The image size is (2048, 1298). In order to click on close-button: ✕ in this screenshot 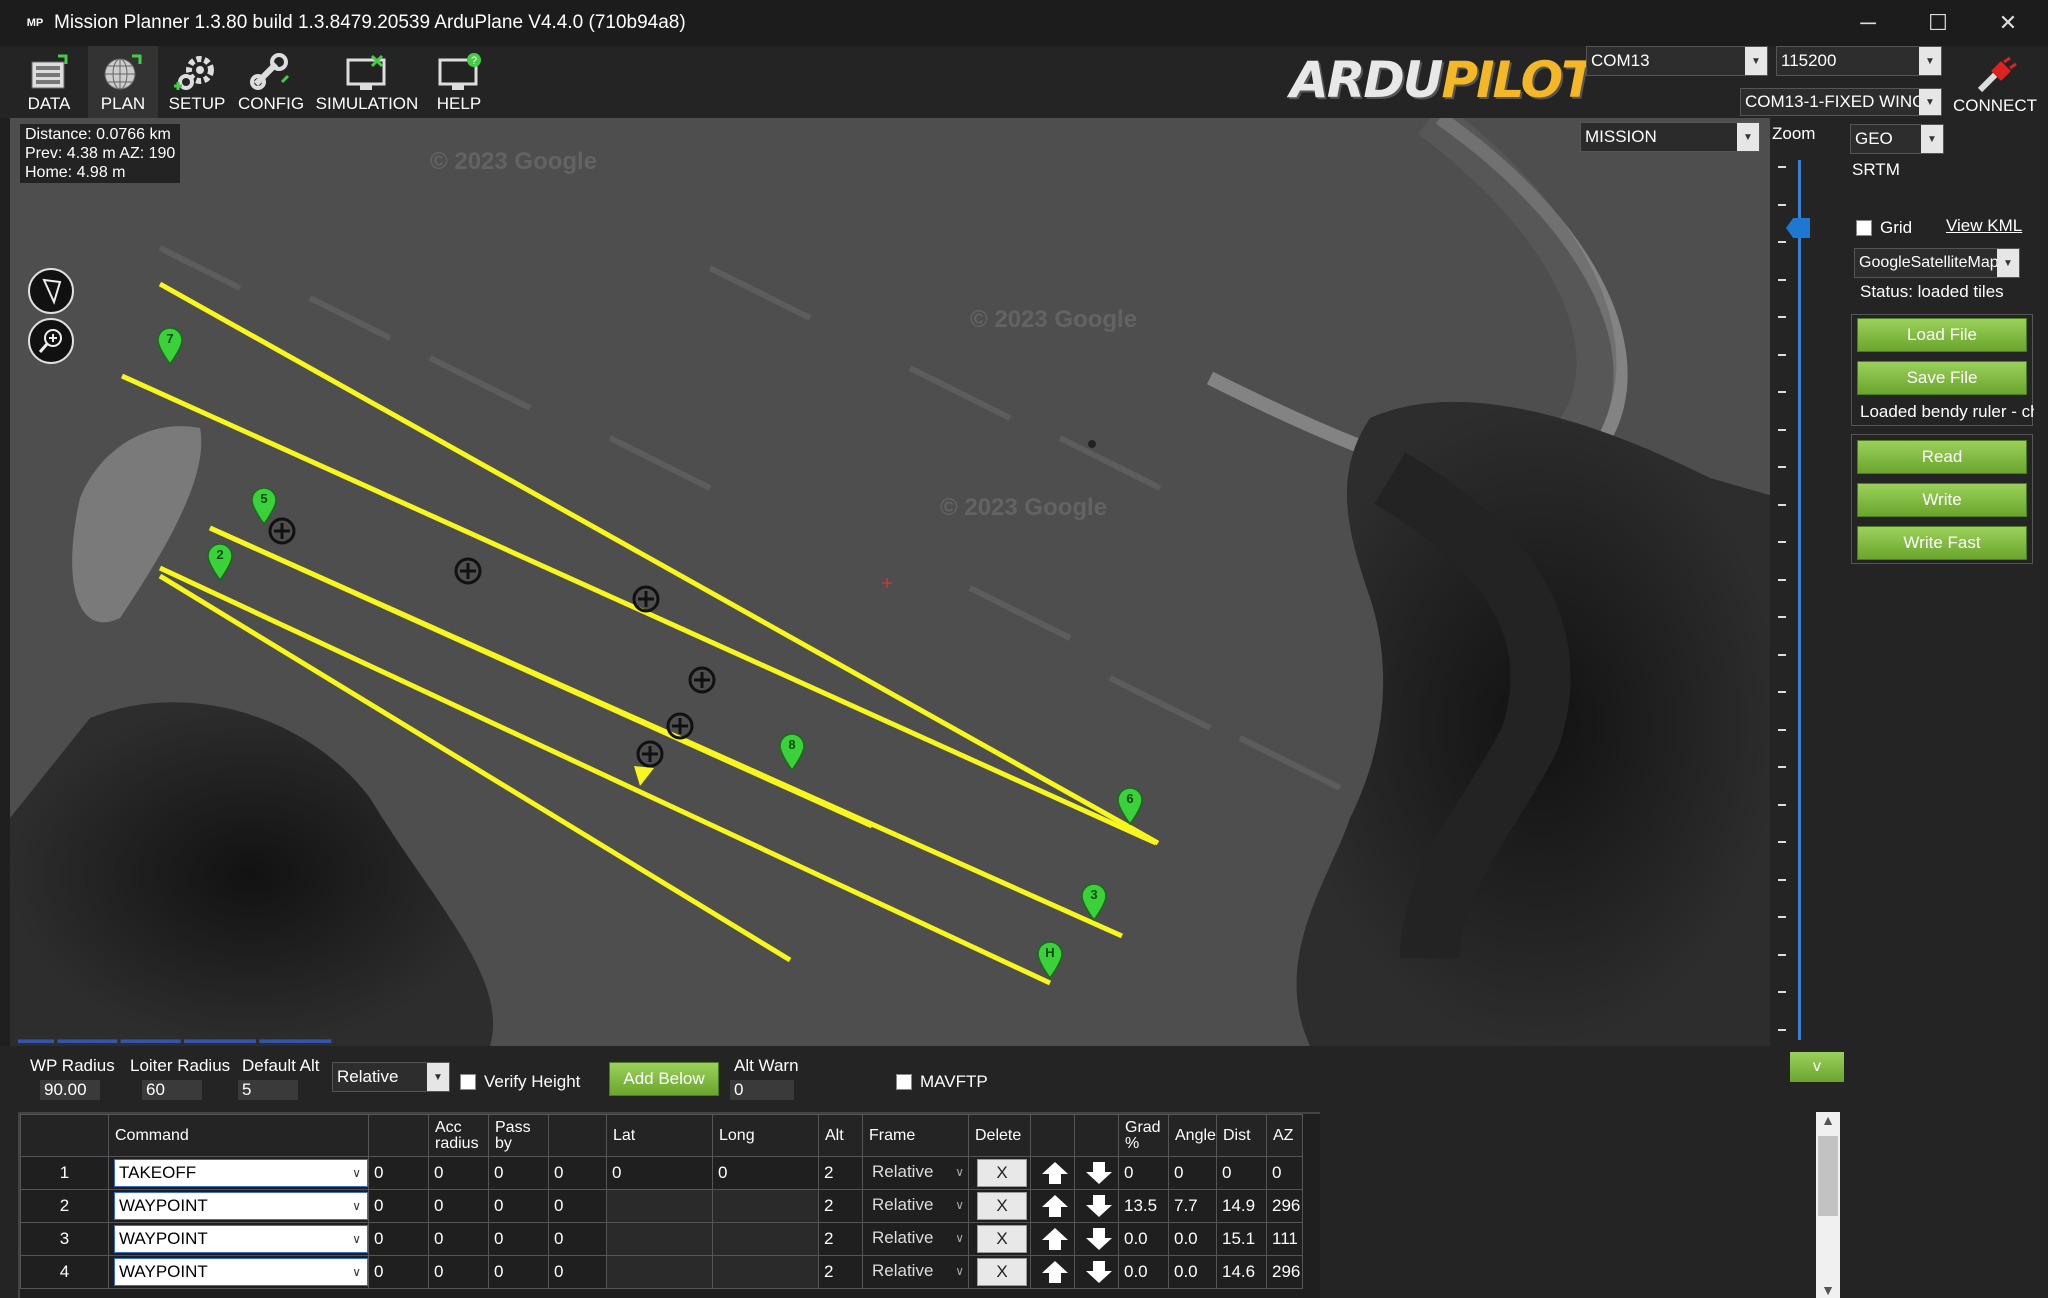, I will do `click(2008, 23)`.